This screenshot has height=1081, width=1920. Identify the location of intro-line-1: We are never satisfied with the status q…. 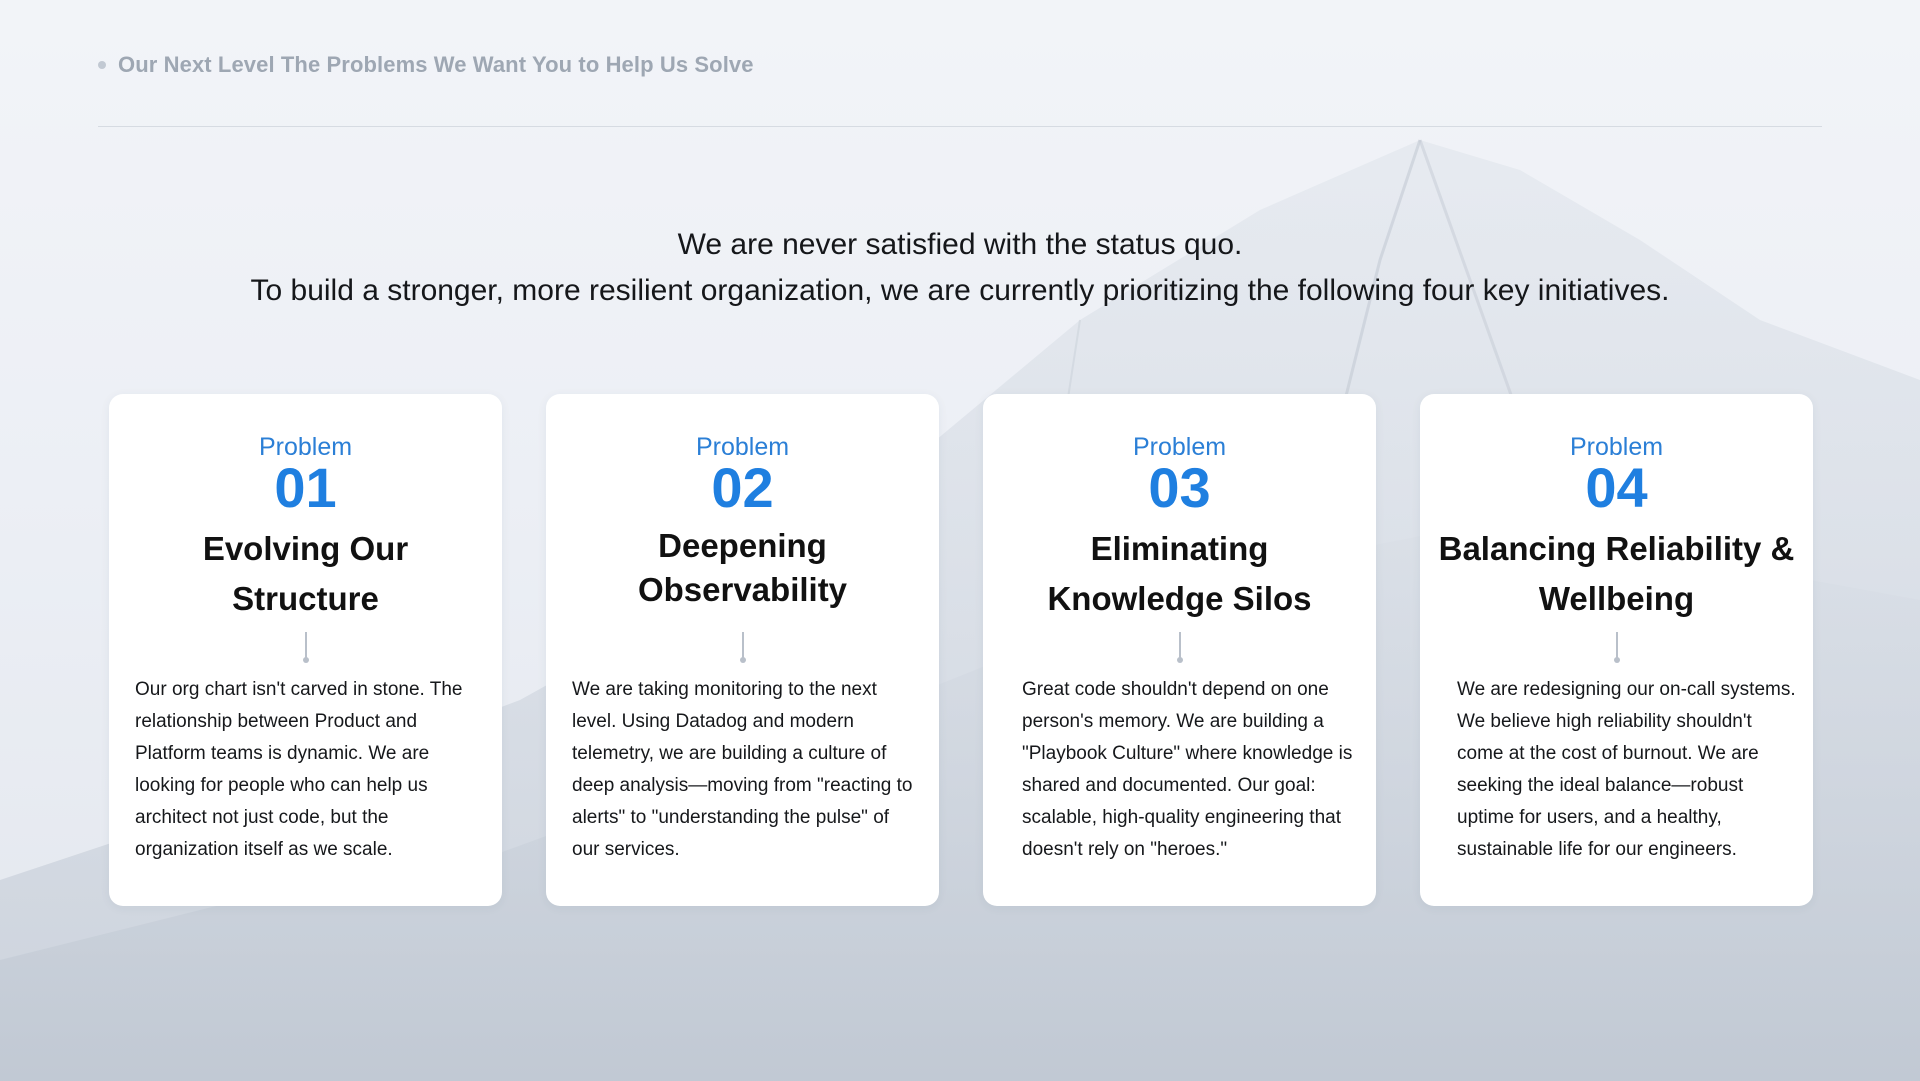
(960, 244).